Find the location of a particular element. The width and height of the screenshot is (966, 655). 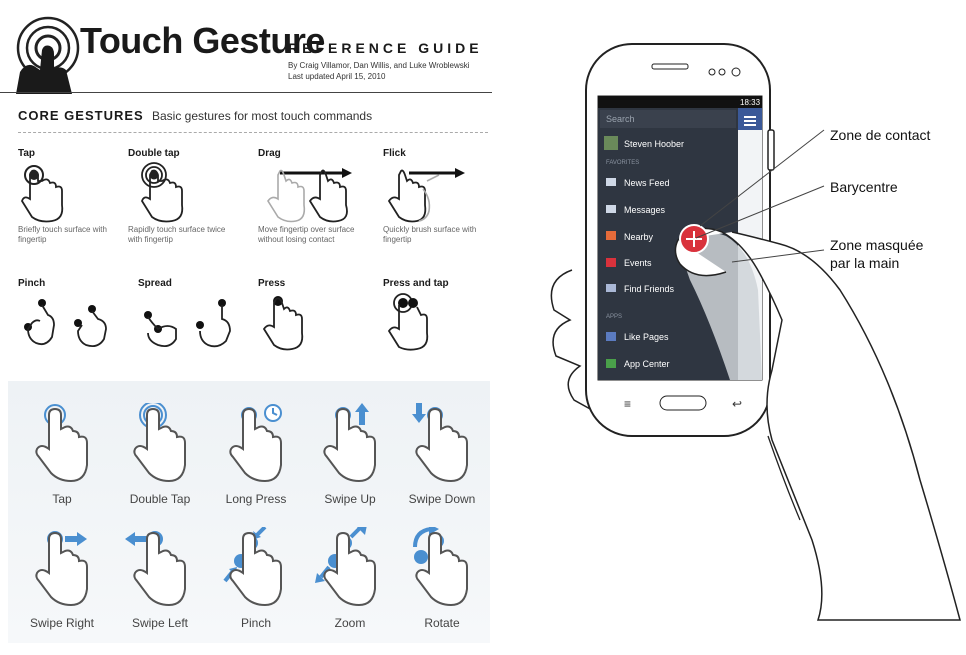

icon-label: Rotate is located at coordinates (442, 623).